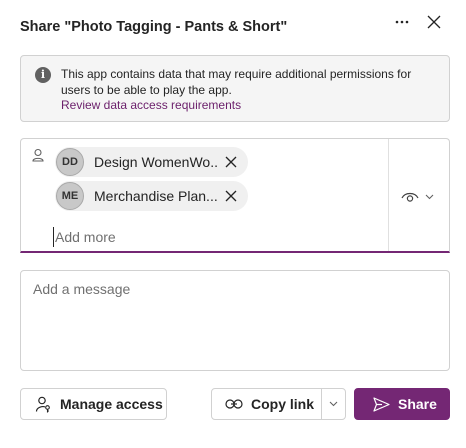 The width and height of the screenshot is (466, 448). Describe the element at coordinates (421, 197) in the screenshot. I see `permission-dropdown` at that location.